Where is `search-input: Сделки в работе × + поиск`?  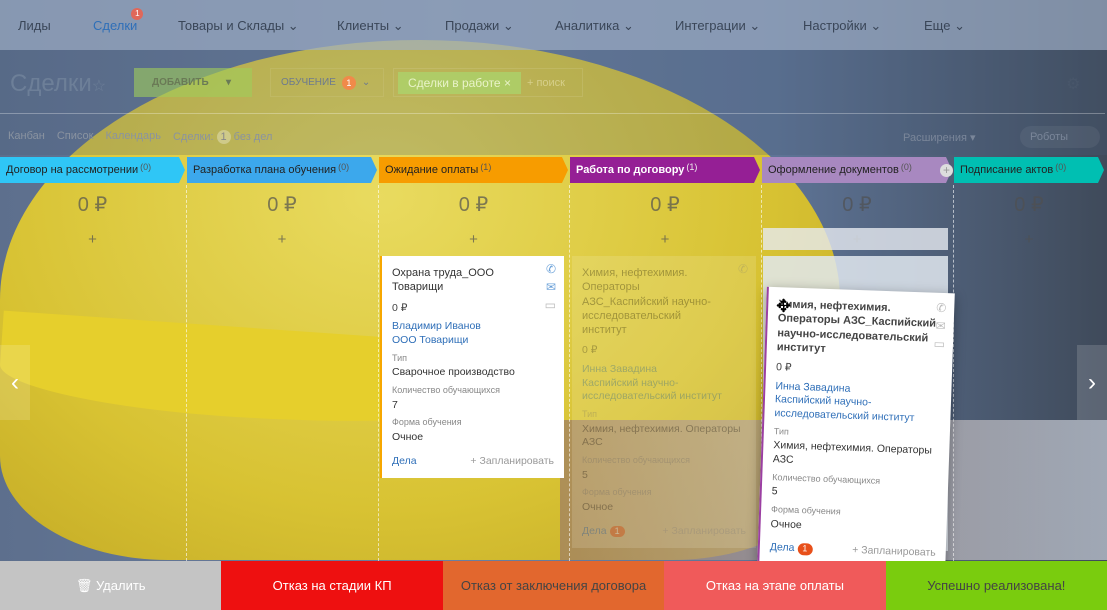
search-input: Сделки в работе × + поиск is located at coordinates (488, 82).